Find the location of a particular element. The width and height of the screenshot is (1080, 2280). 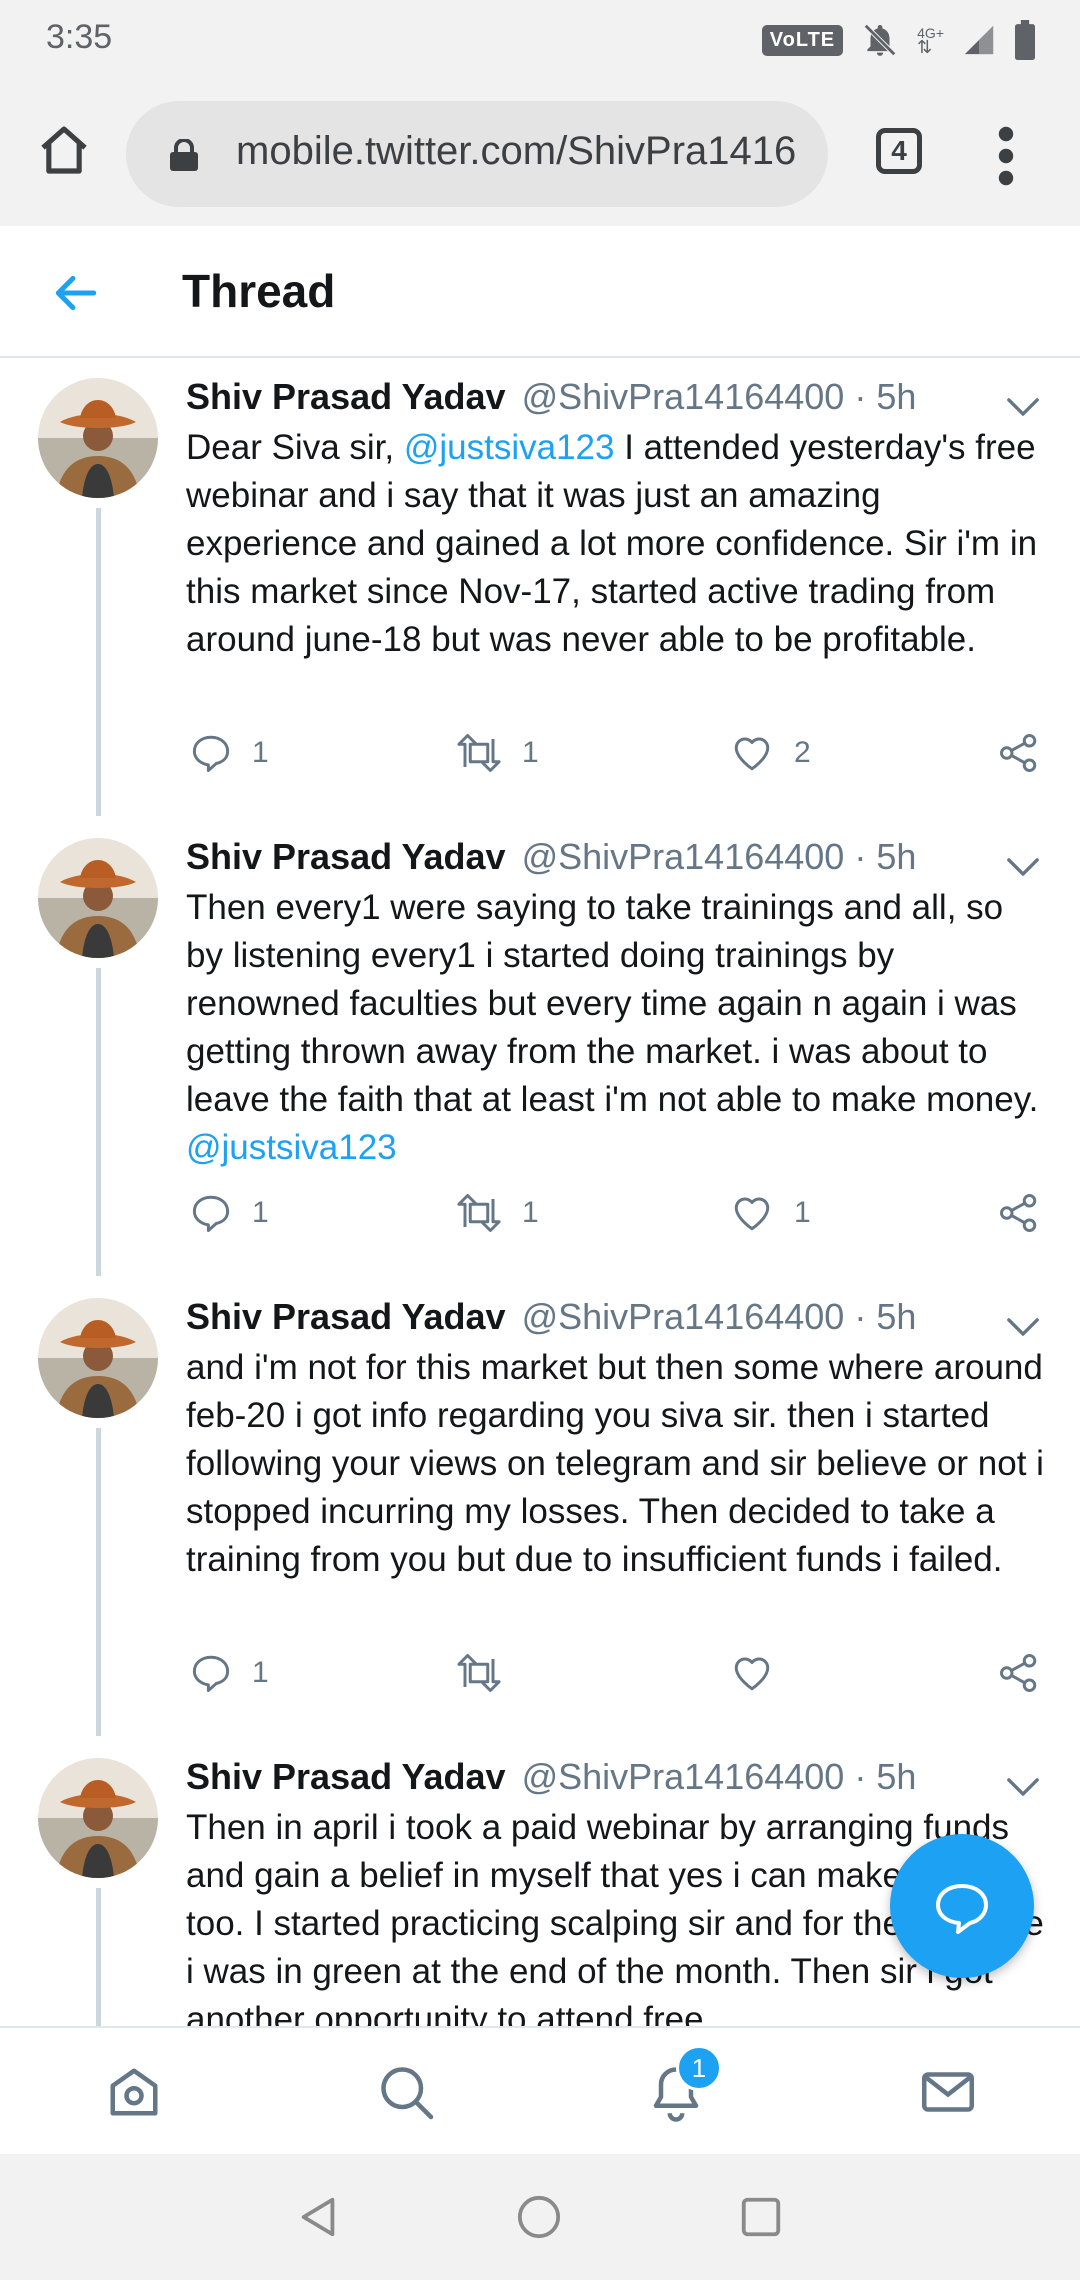

signal-icon is located at coordinates (979, 40).